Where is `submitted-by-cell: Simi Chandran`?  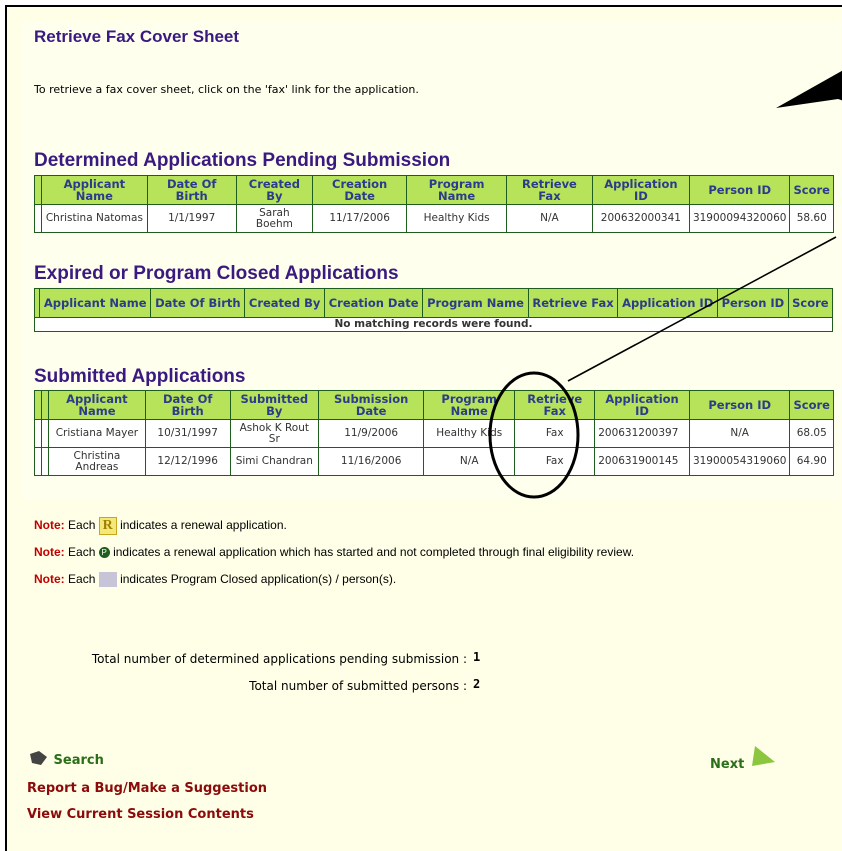
submitted-by-cell: Simi Chandran is located at coordinates (274, 461).